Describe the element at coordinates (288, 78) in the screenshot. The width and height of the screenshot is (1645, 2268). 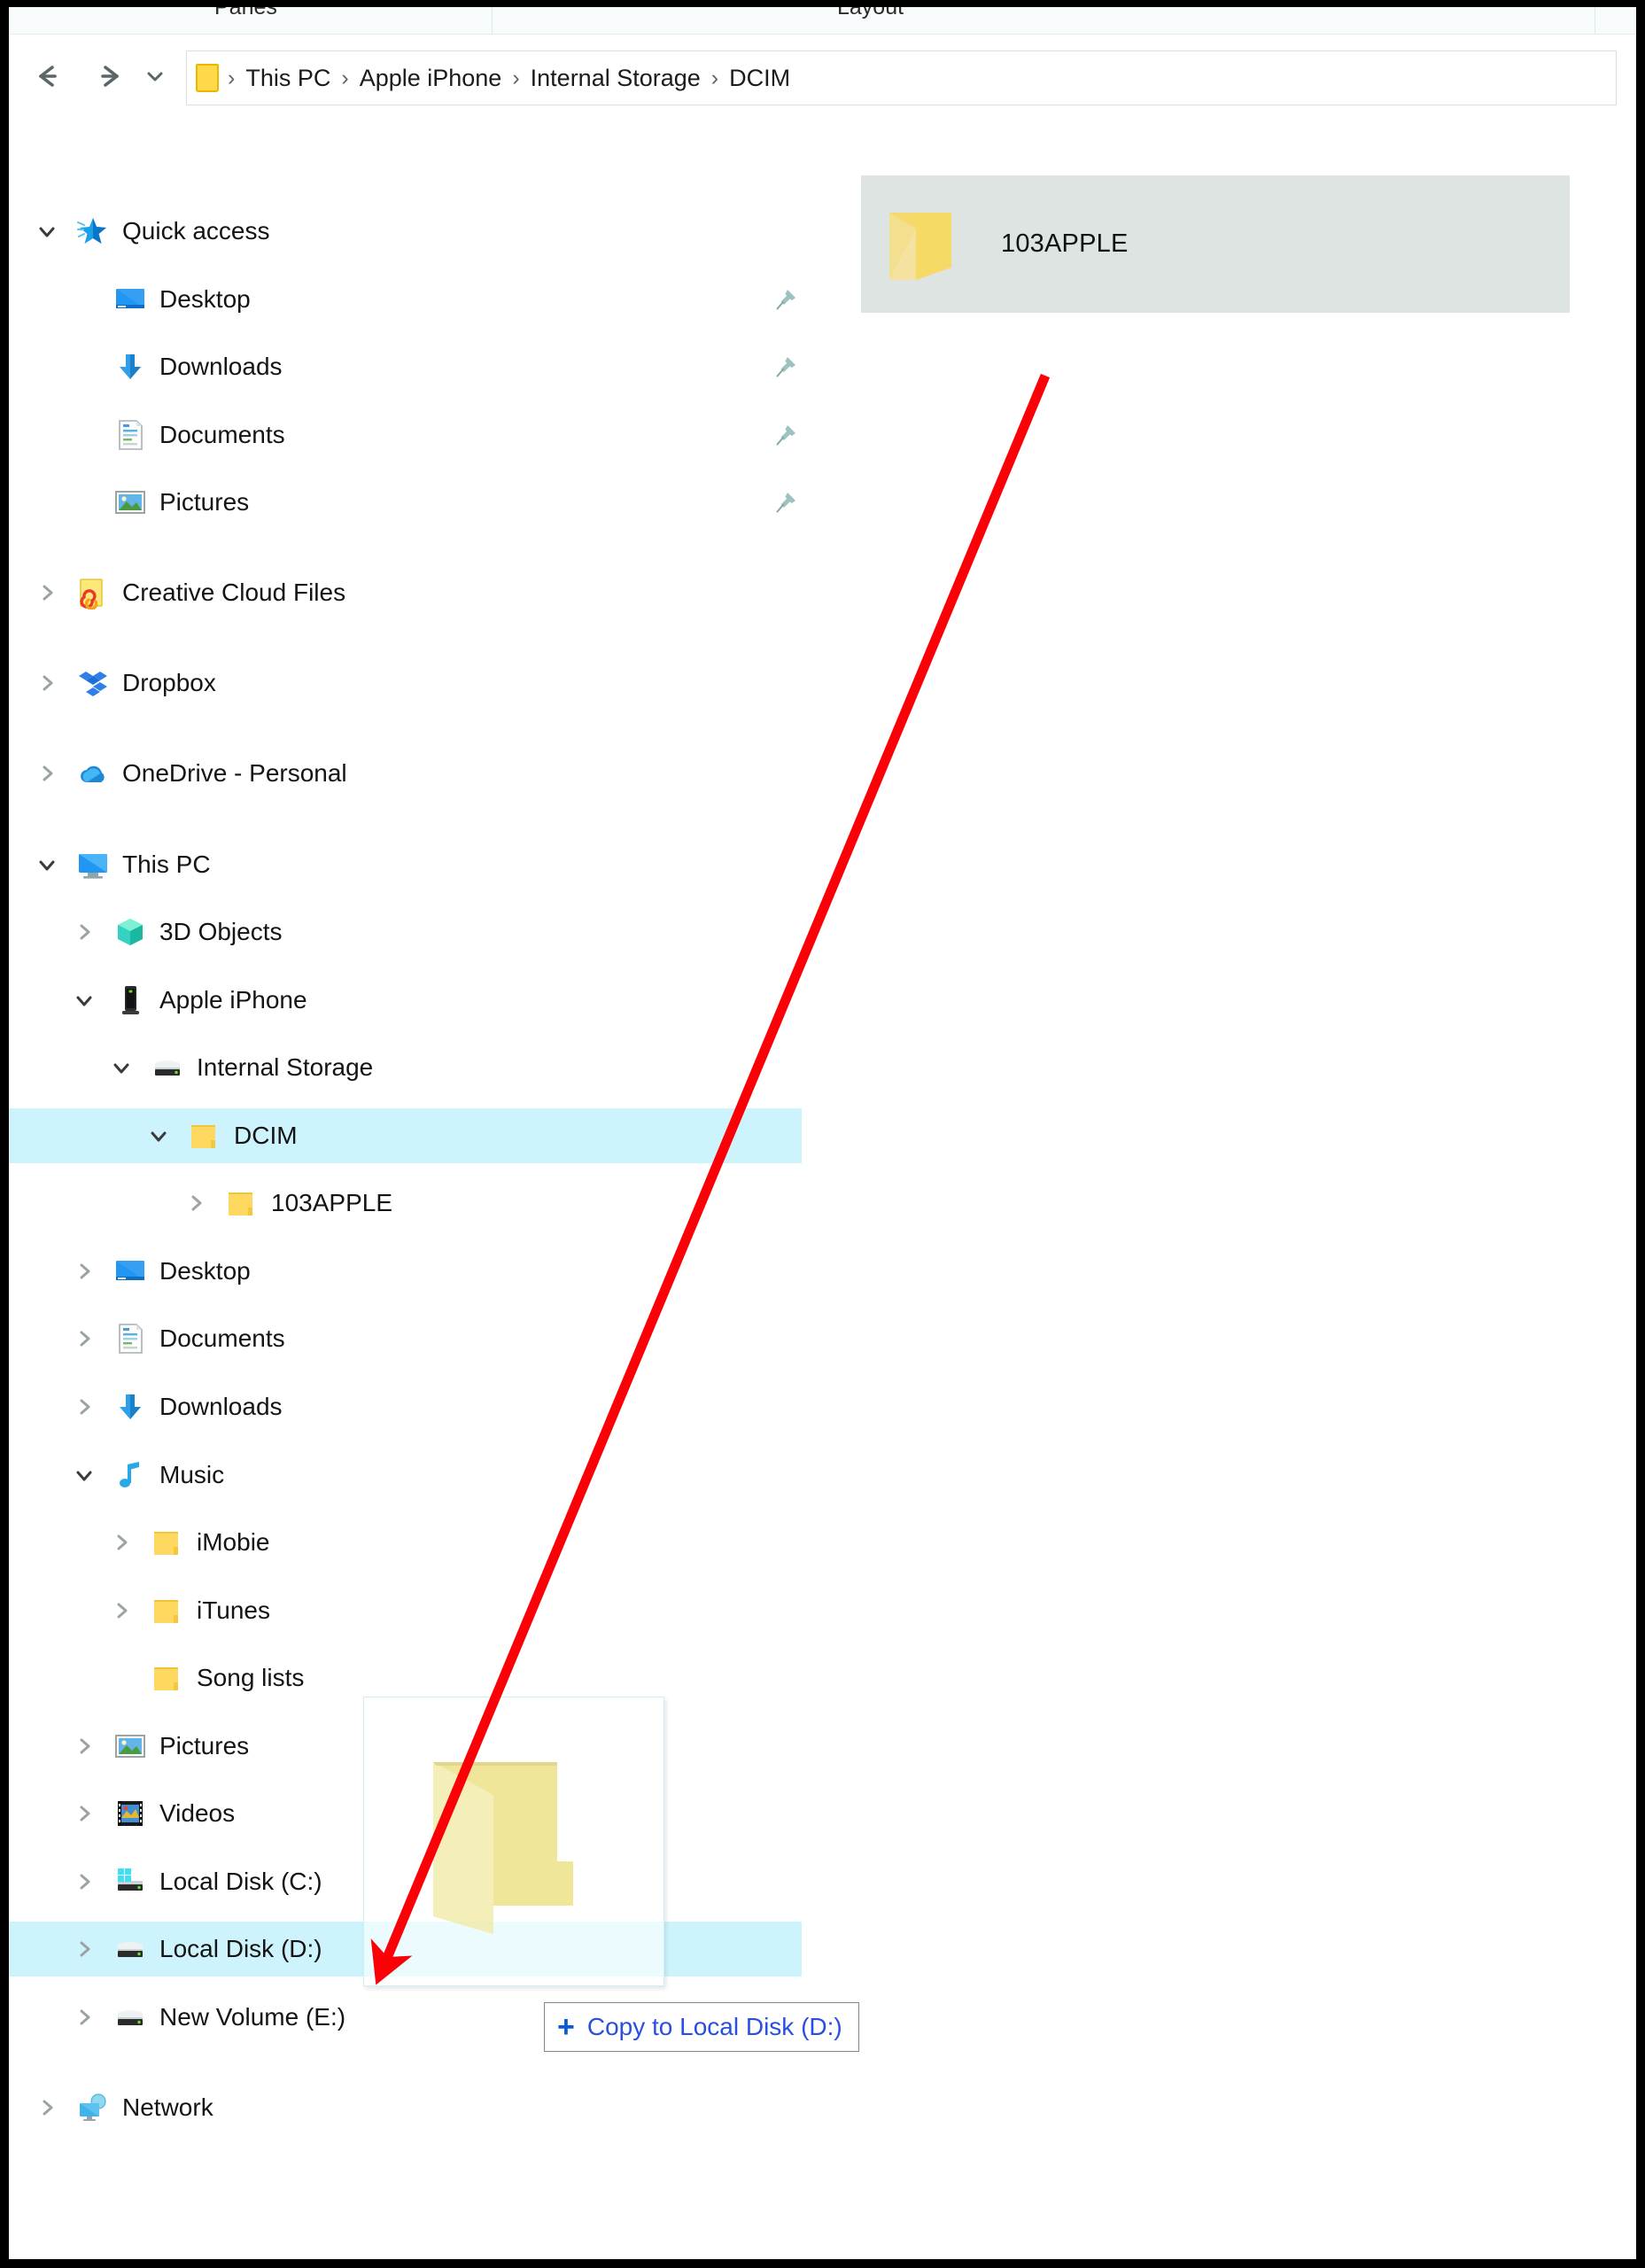
I see `breadcrumb-item-this-pc: This PC` at that location.